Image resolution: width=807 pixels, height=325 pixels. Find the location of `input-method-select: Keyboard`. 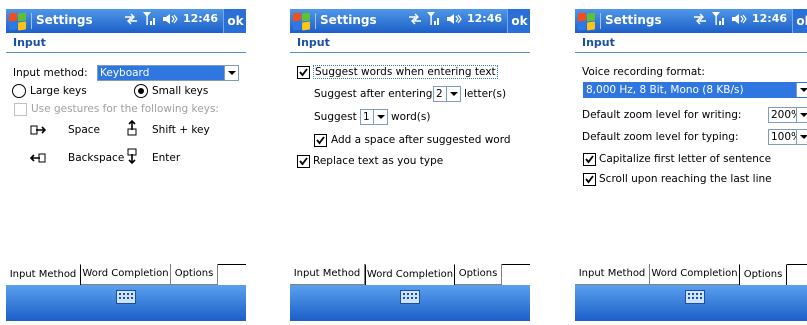

input-method-select: Keyboard is located at coordinates (168, 73).